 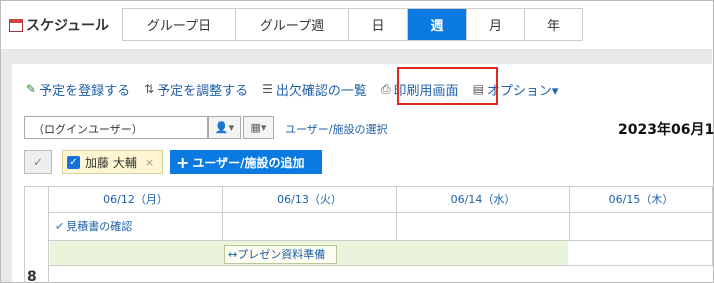 I want to click on person-select-button: 👤▾, so click(x=224, y=127).